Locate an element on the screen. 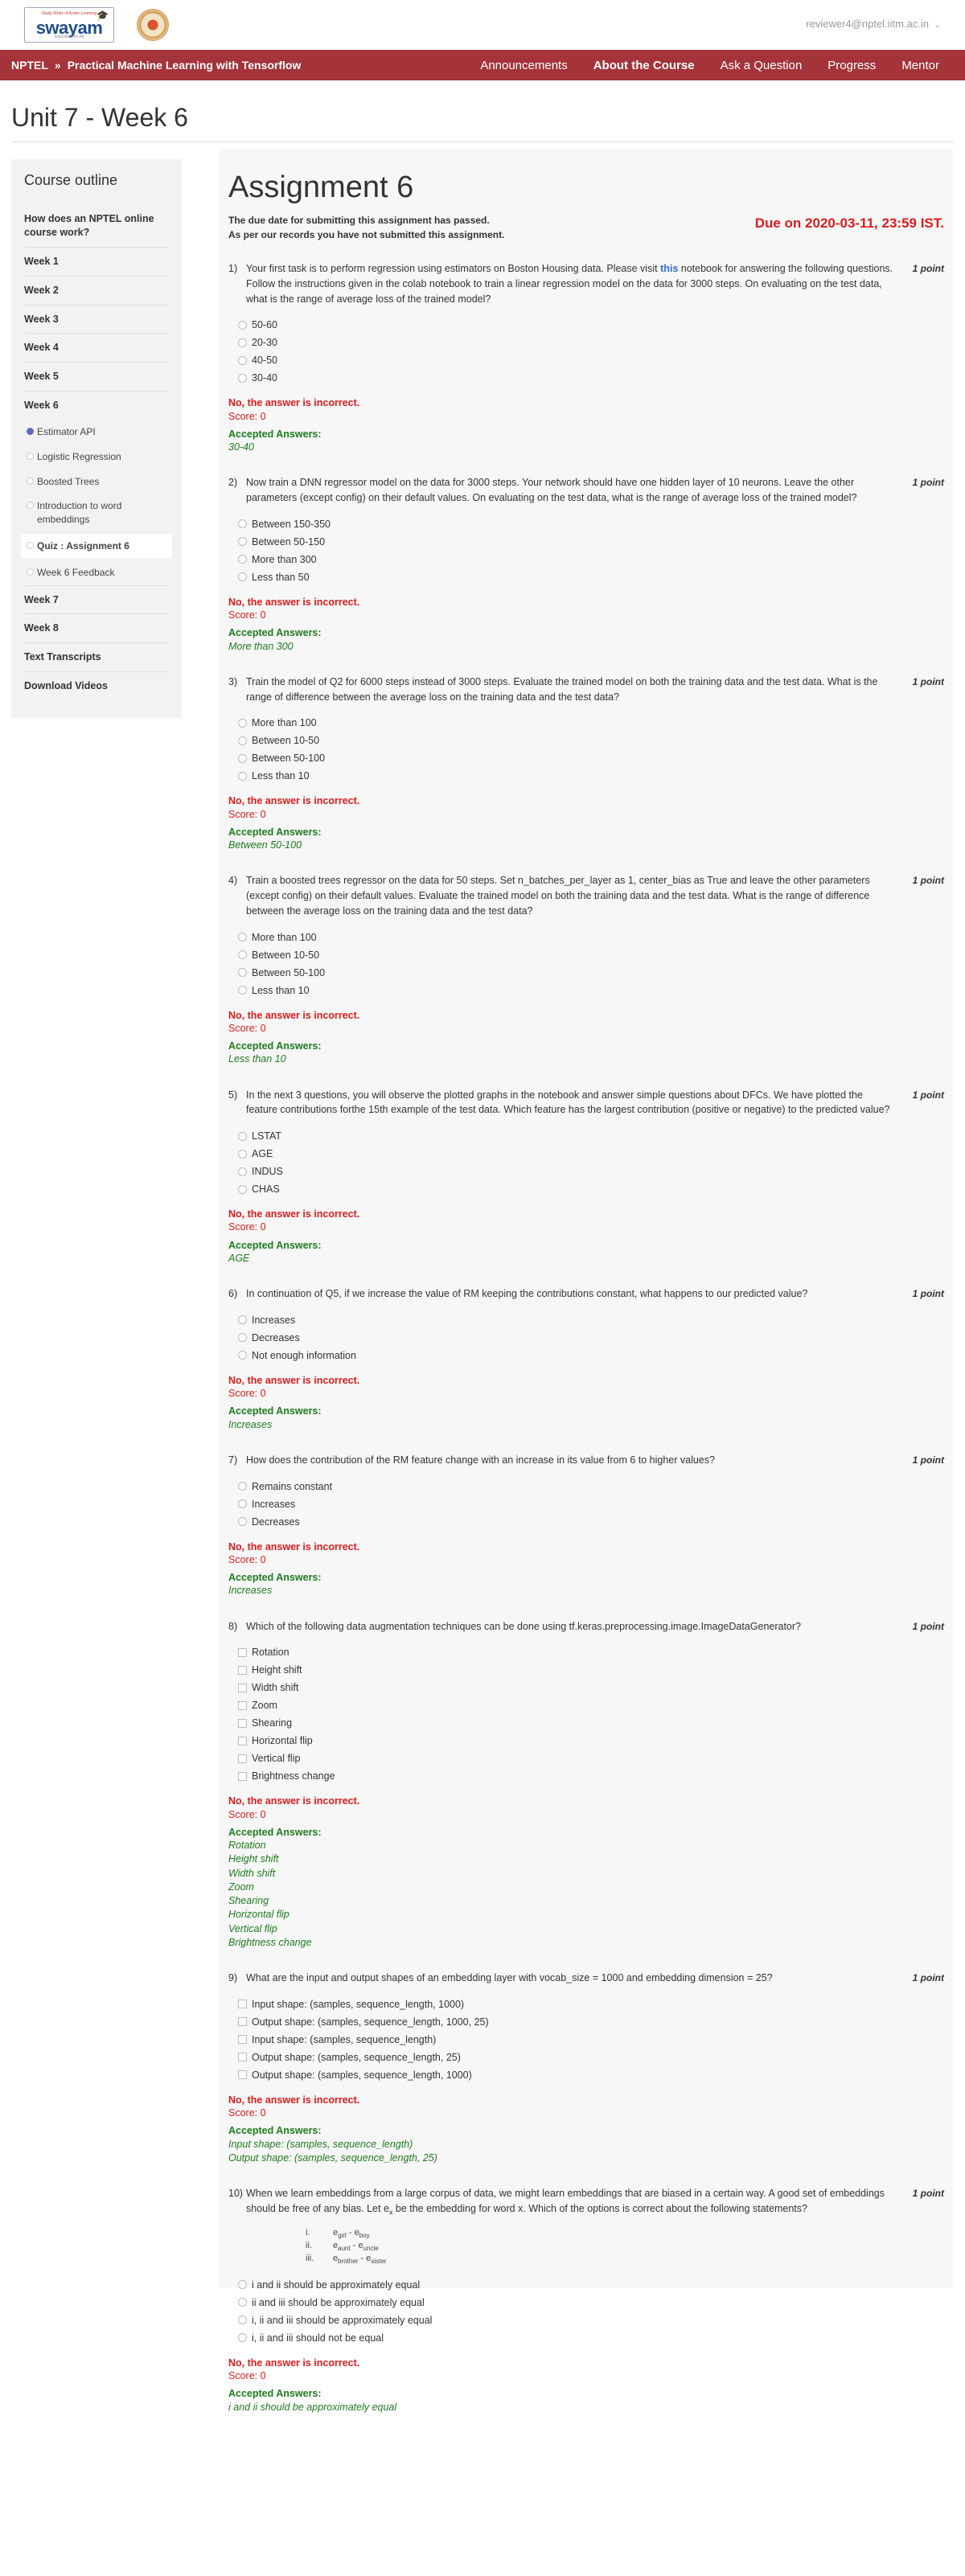 The image size is (965, 2576). user-menu: reviewer4@nptel.iitm.ac.in ⌄ is located at coordinates (874, 24).